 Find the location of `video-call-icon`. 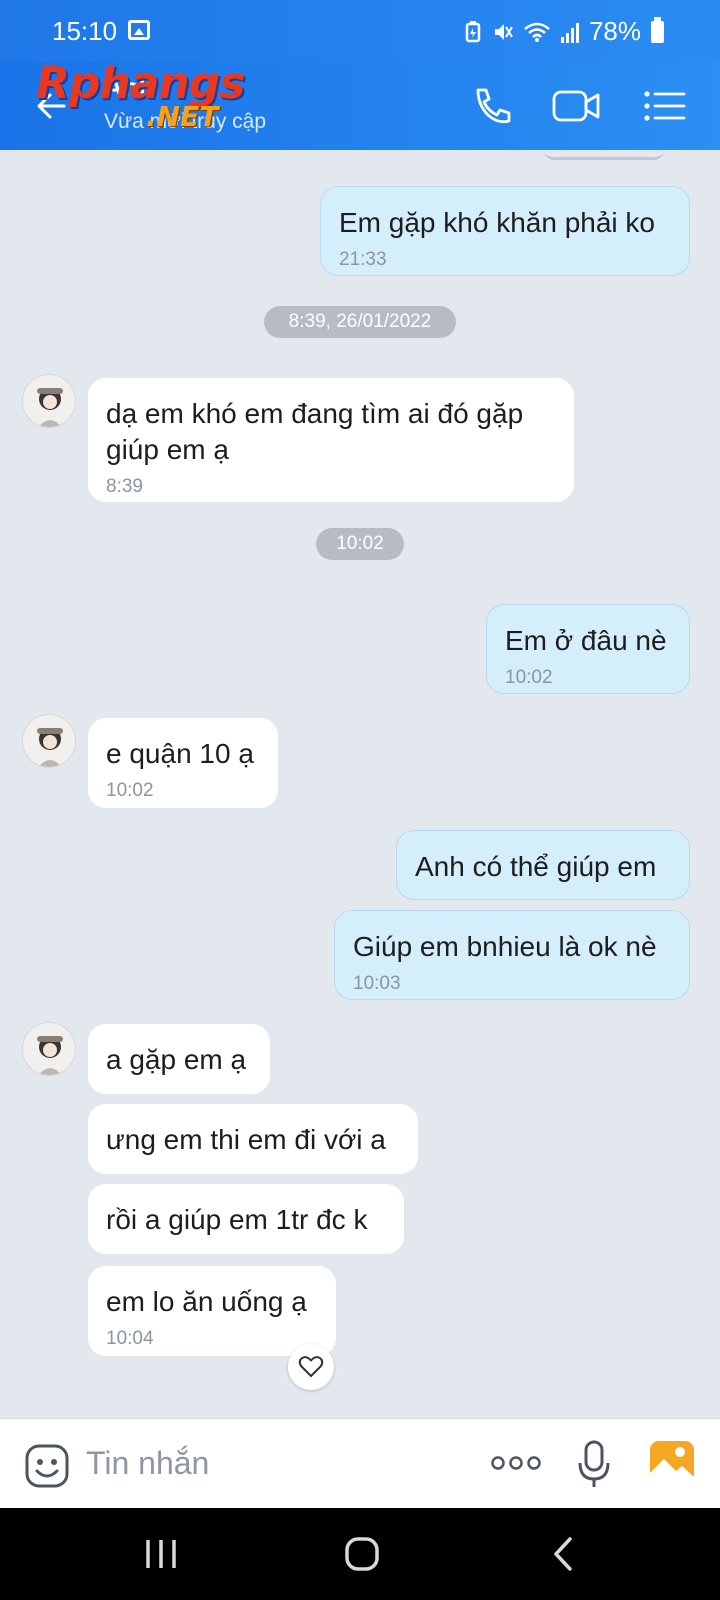

video-call-icon is located at coordinates (577, 106).